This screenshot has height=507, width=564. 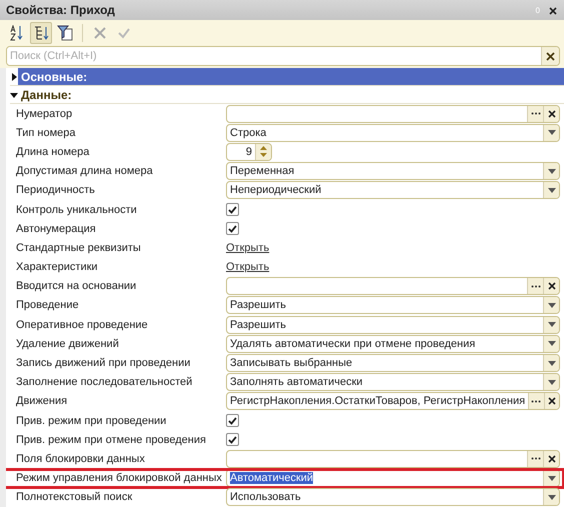 I want to click on number-field: 9, so click(x=249, y=151).